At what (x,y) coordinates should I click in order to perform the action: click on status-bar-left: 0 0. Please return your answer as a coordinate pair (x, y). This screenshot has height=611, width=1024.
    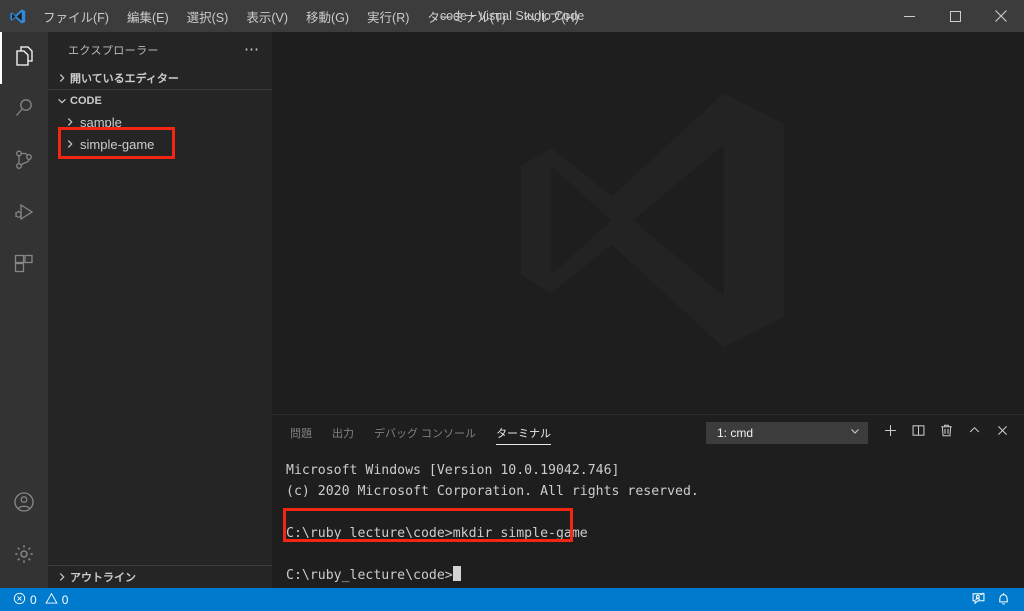
    Looking at the image, I should click on (36, 599).